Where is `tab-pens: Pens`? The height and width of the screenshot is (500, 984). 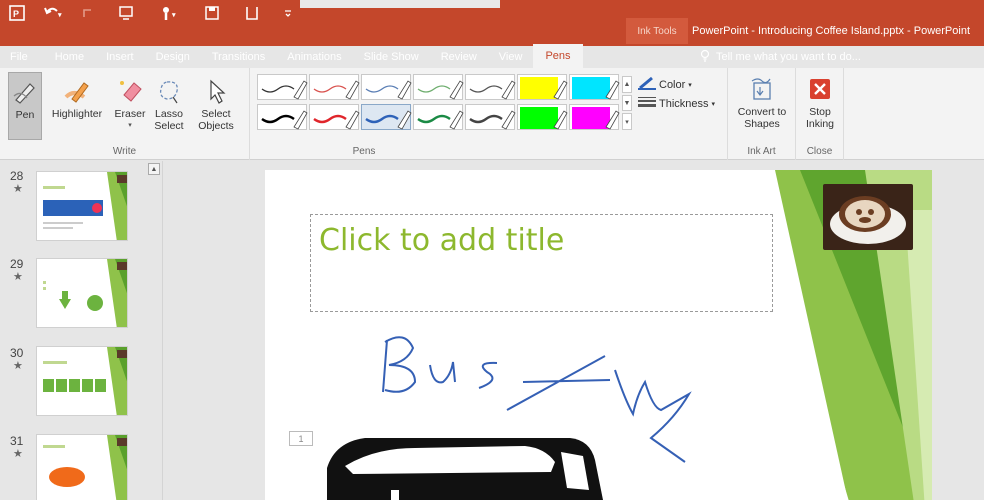
tab-pens: Pens is located at coordinates (558, 56).